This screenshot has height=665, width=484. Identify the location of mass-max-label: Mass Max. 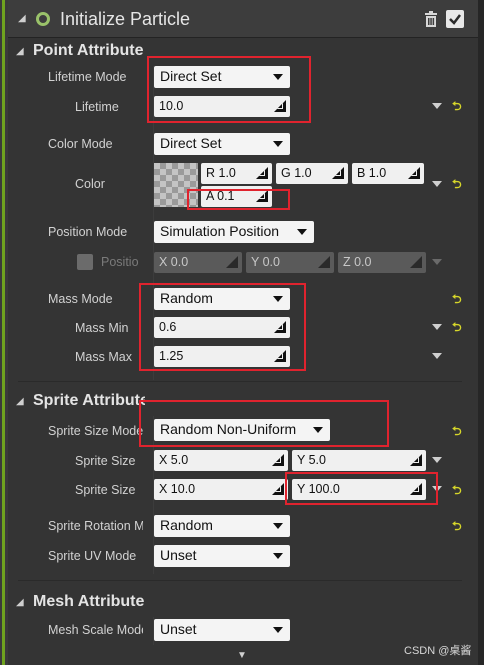
(103, 357).